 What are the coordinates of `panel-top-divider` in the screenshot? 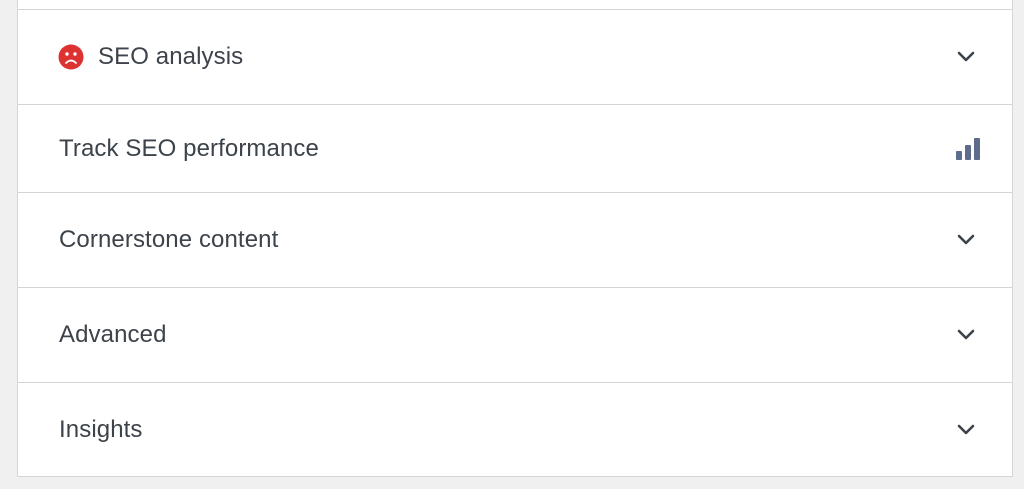 It's located at (515, 5).